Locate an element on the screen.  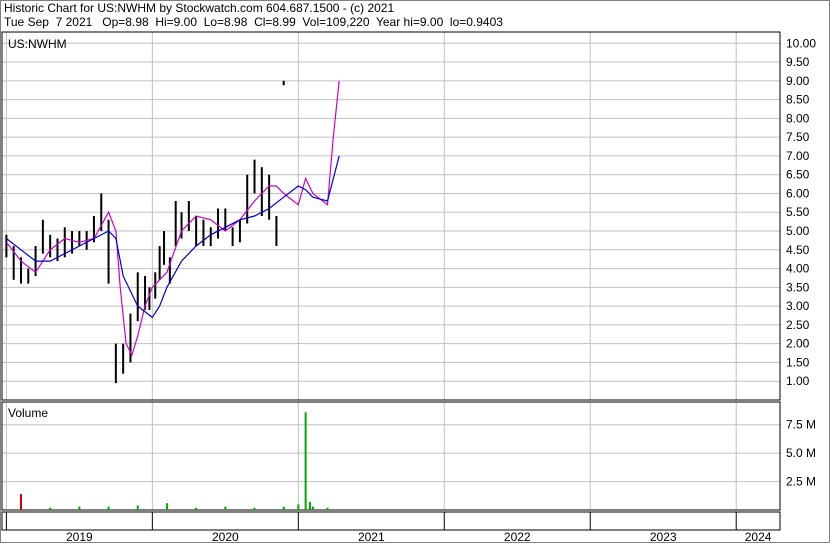
volume-tick-label: 2.5 M is located at coordinates (801, 482).